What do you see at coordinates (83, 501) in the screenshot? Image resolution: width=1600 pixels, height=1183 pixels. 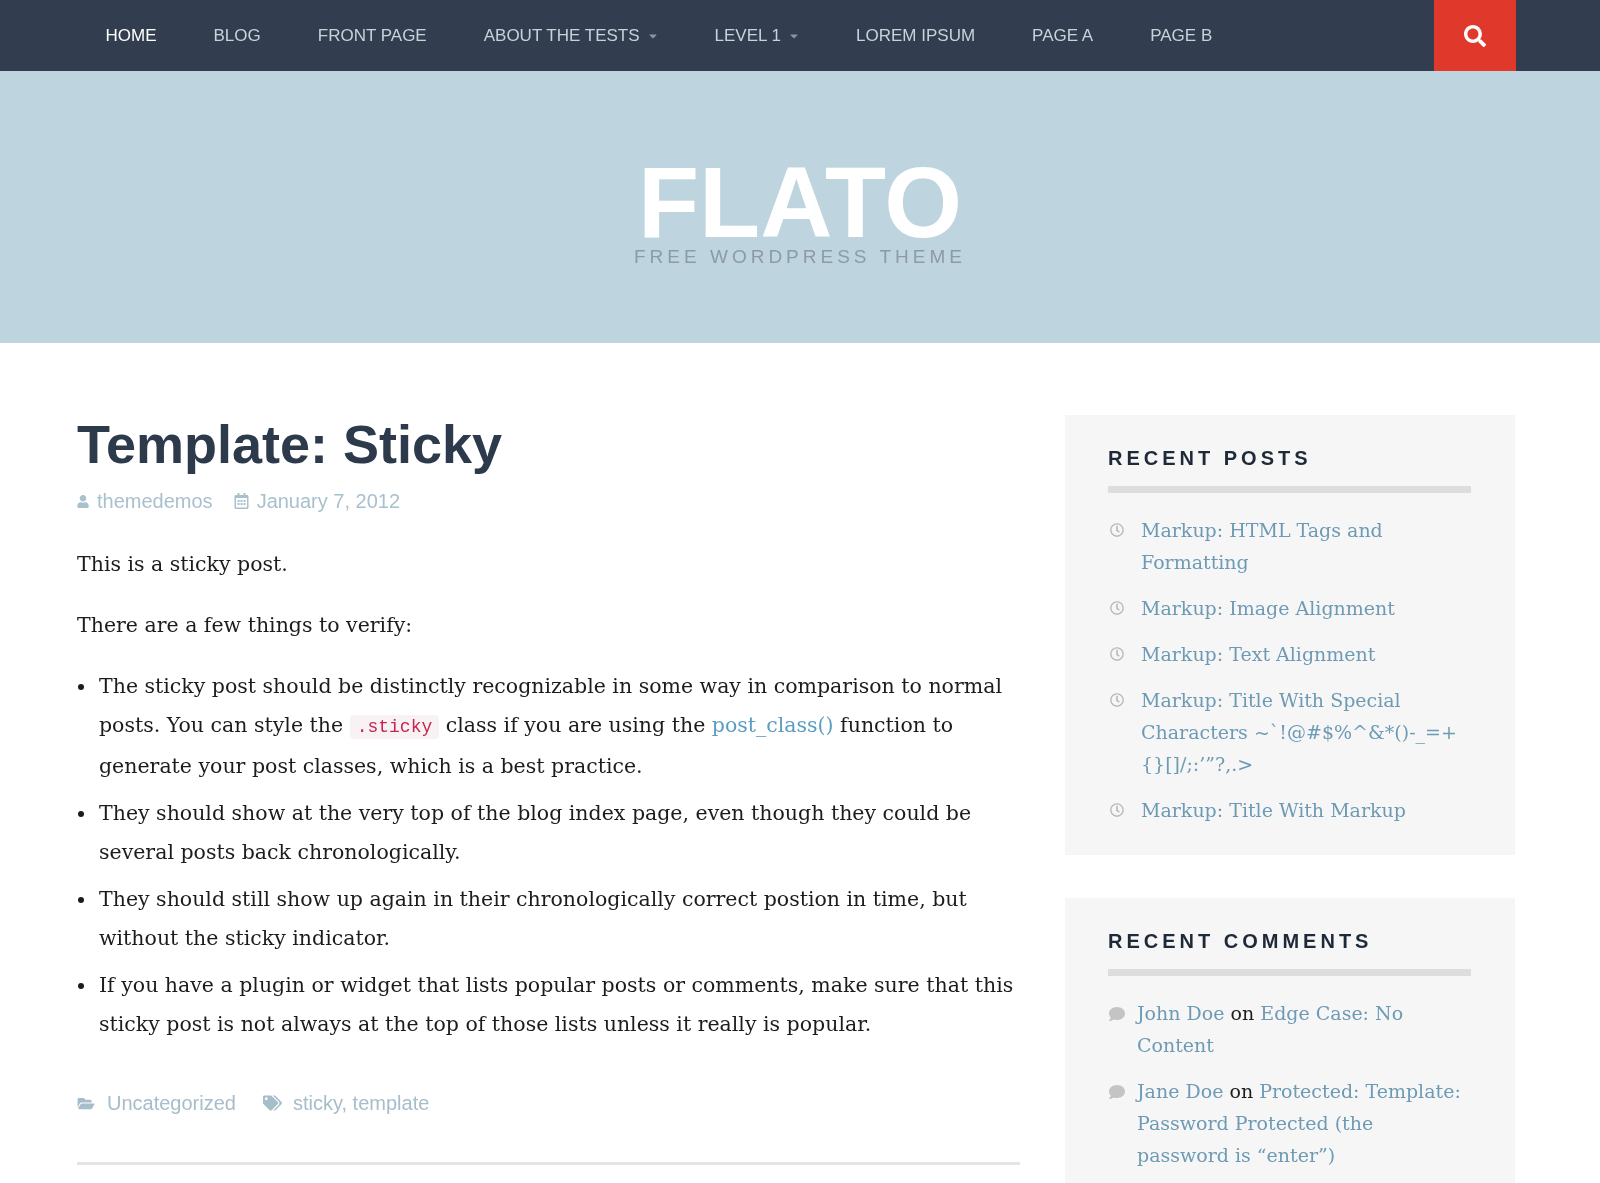 I see `user-icon` at bounding box center [83, 501].